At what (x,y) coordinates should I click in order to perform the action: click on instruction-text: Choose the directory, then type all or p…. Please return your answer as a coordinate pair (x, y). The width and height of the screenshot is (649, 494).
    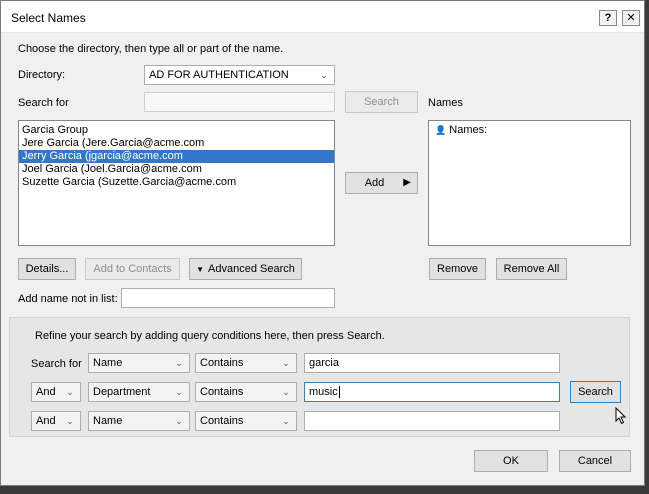
    Looking at the image, I should click on (151, 49).